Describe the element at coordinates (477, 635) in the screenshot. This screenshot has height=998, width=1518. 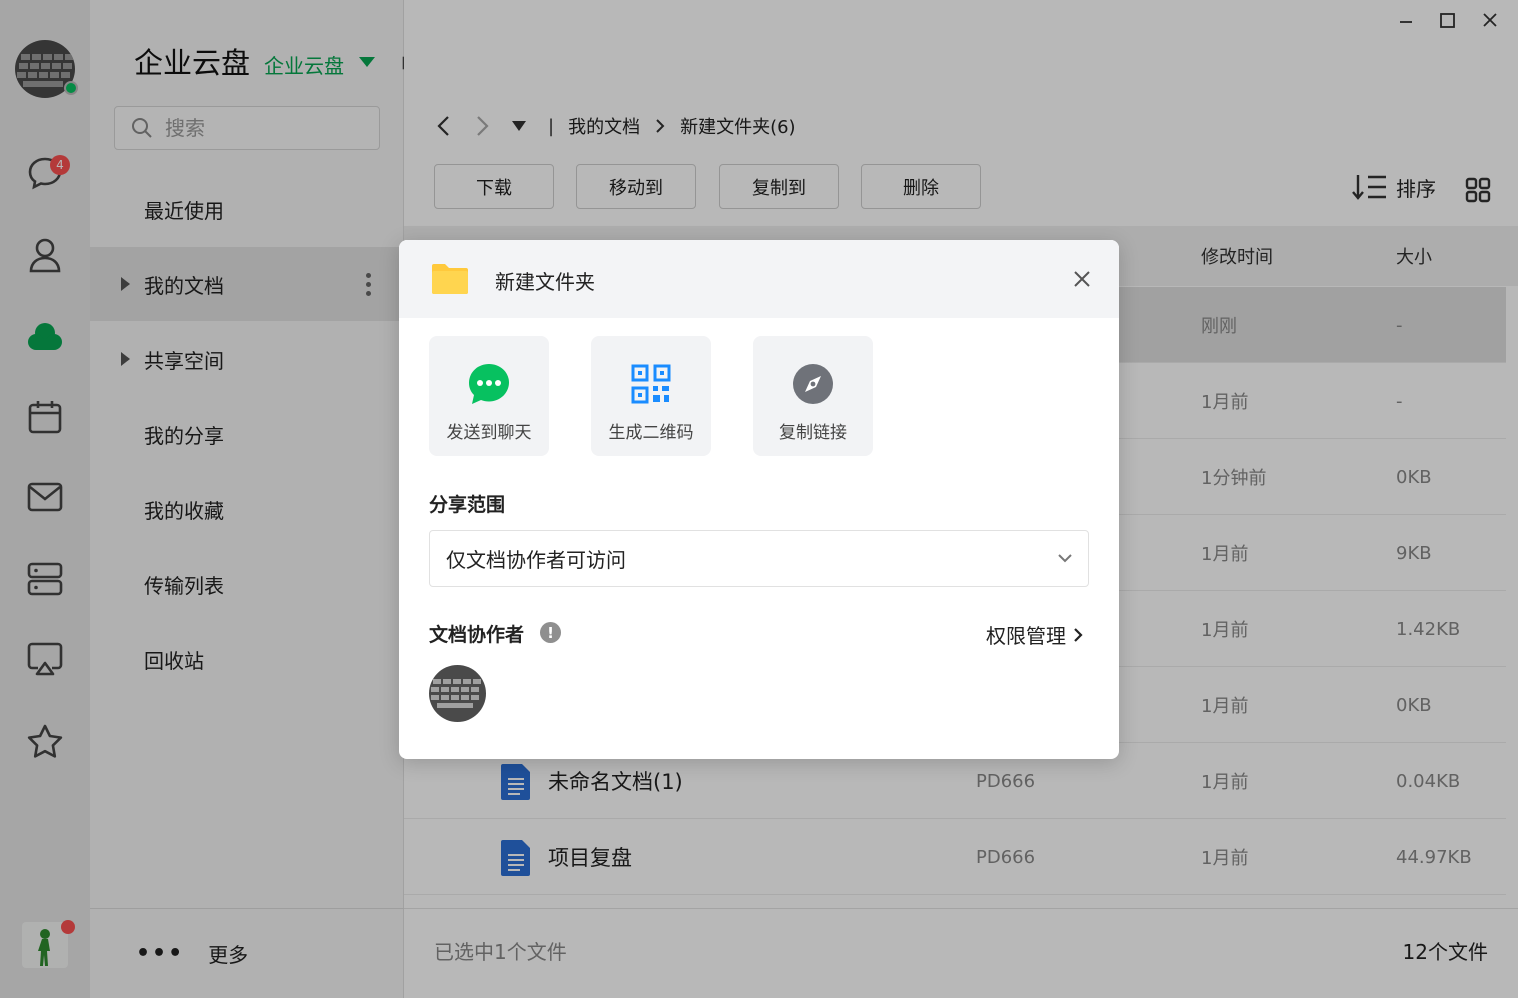
I see `collaborators-title: 文档协作者` at that location.